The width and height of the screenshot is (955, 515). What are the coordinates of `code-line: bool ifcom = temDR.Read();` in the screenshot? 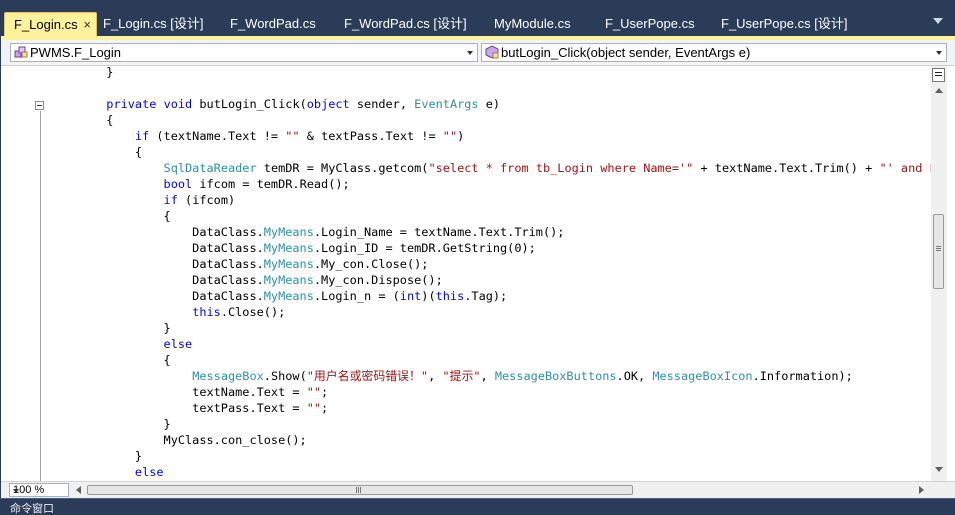 It's located at (199, 184).